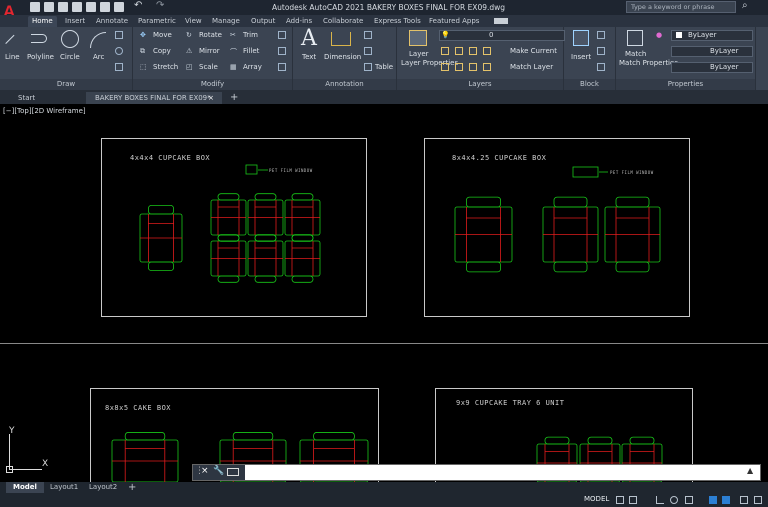  Describe the element at coordinates (205, 471) in the screenshot. I see `close-command-icon: ×` at that location.